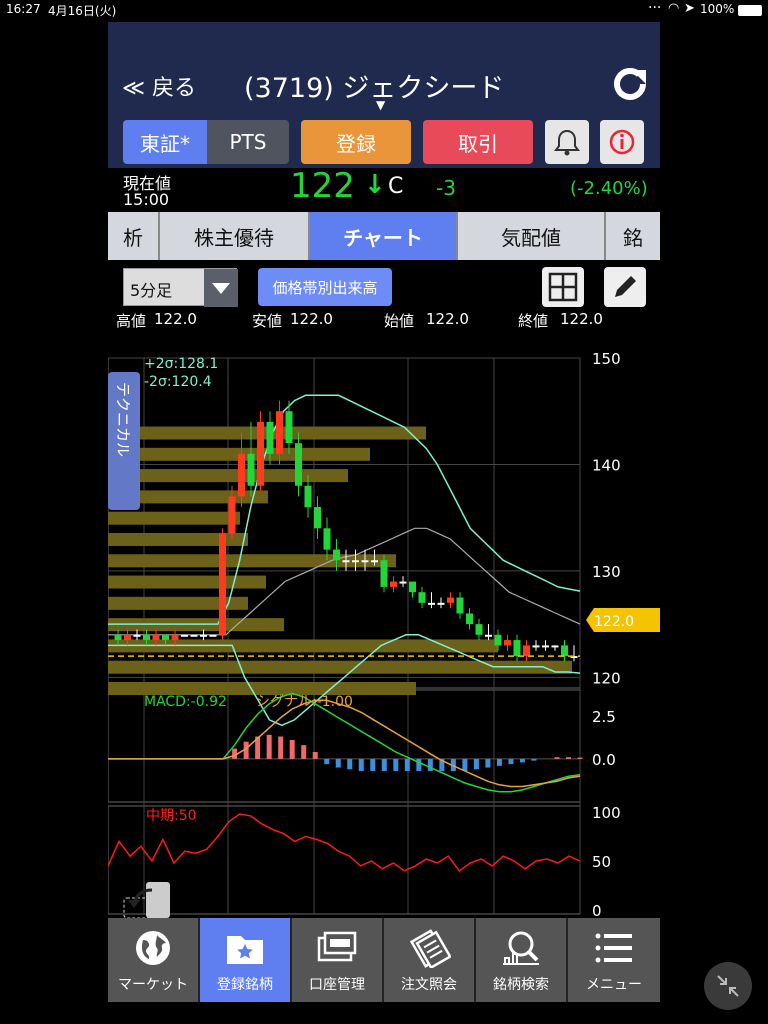  I want to click on nav-watchlist: 登録銘柄, so click(246, 960).